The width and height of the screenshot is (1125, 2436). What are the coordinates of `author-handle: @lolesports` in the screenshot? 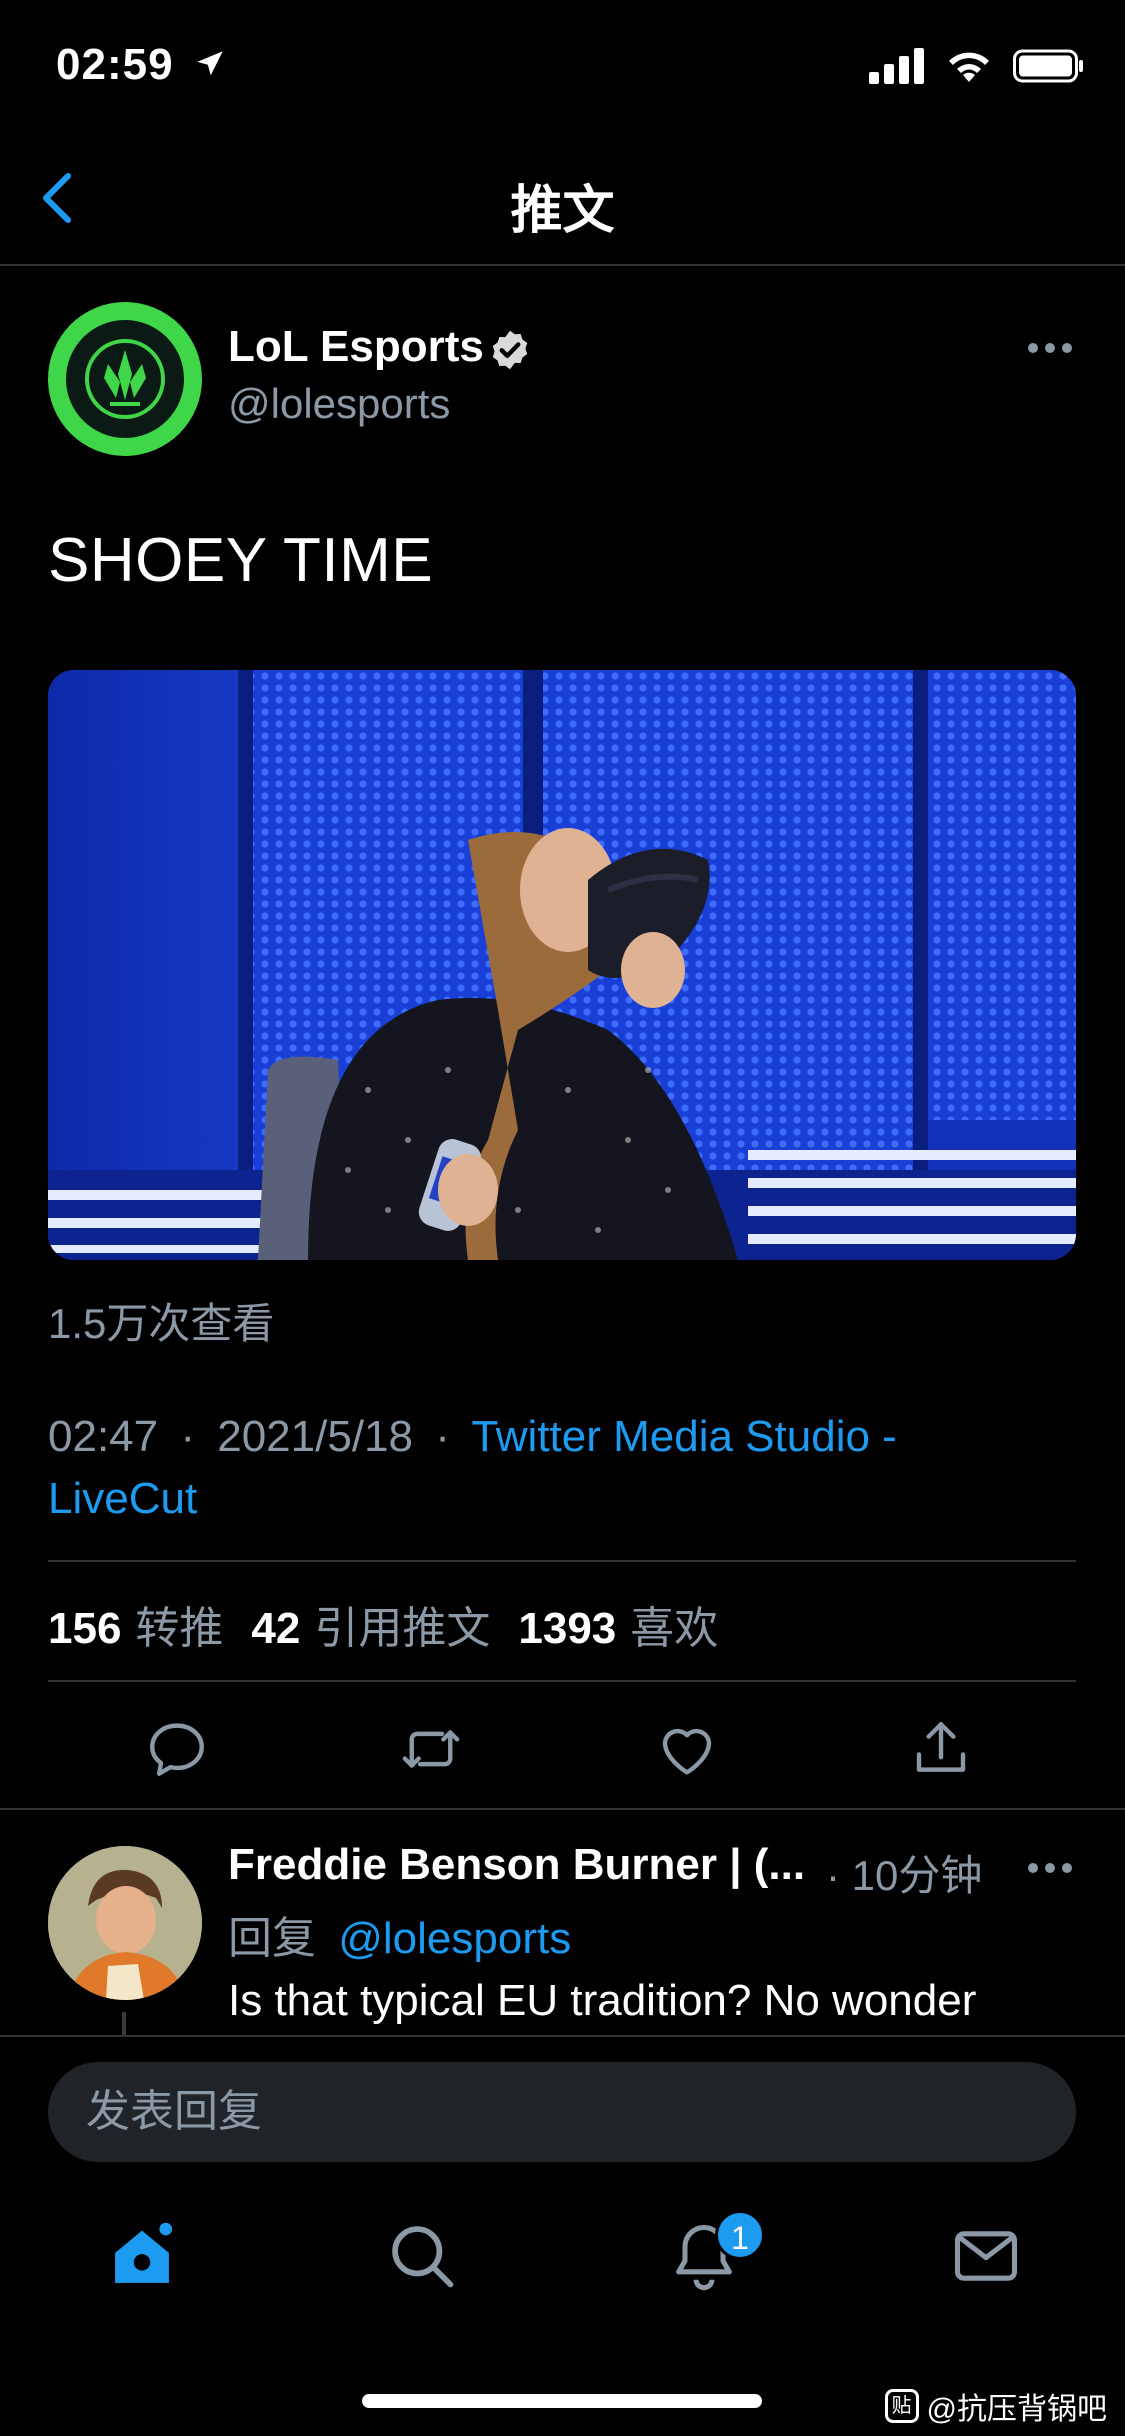 It's located at (339, 404).